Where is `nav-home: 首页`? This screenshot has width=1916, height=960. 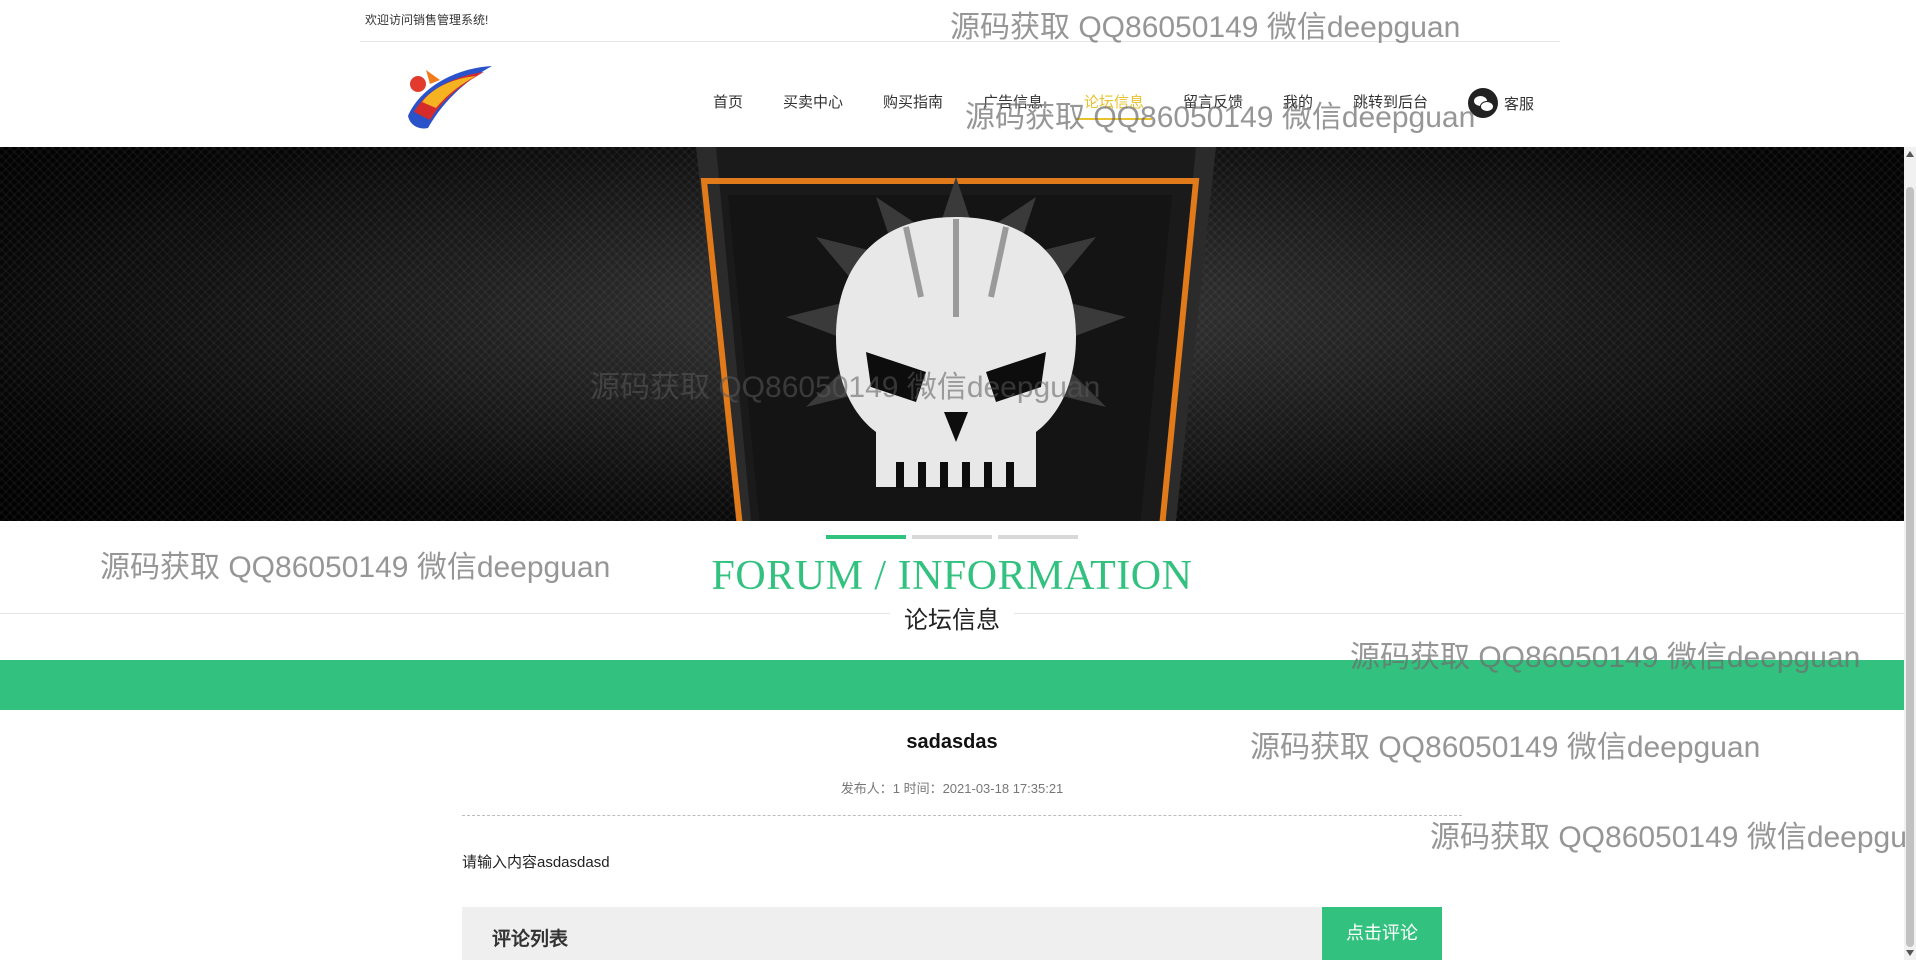 nav-home: 首页 is located at coordinates (728, 103).